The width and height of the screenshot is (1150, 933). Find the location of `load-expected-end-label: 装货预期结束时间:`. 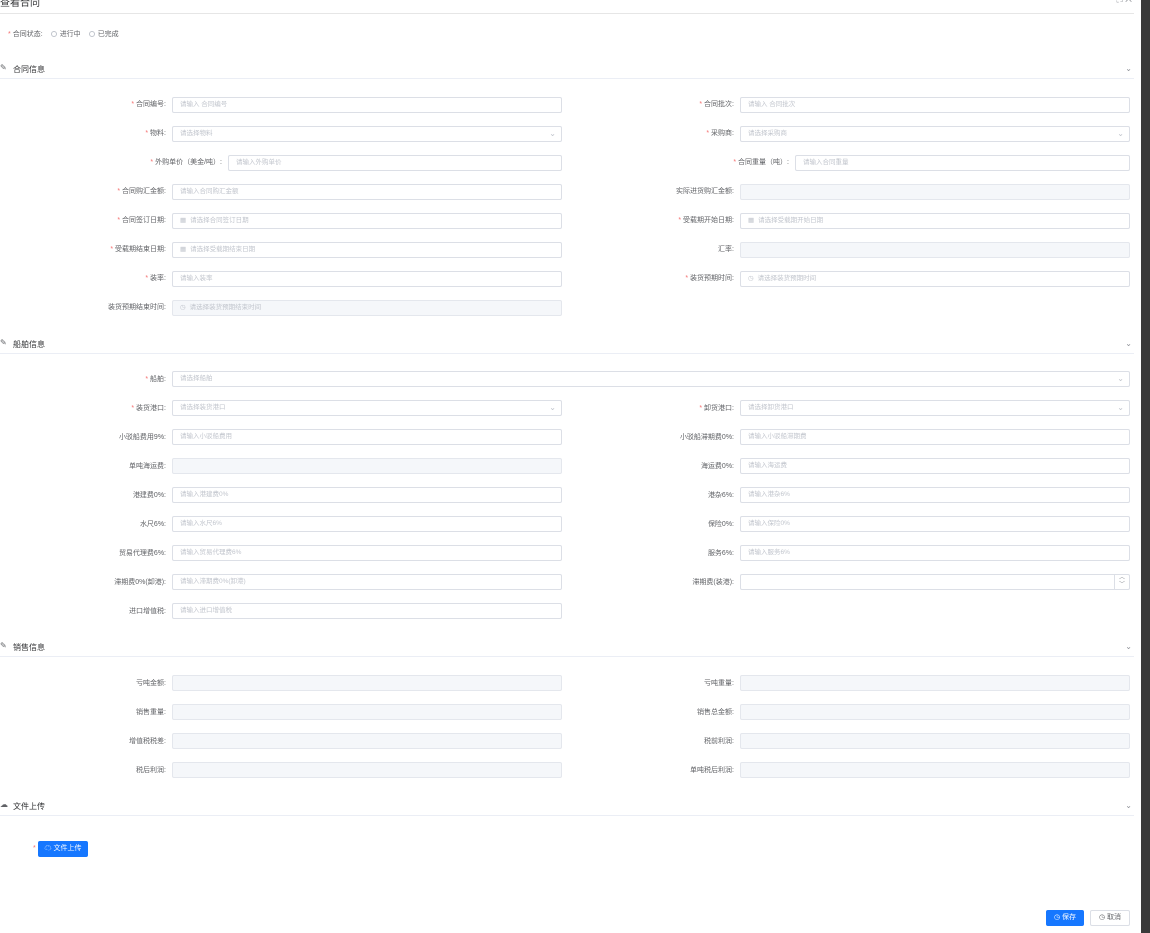

load-expected-end-label: 装货预期结束时间: is located at coordinates (137, 307).